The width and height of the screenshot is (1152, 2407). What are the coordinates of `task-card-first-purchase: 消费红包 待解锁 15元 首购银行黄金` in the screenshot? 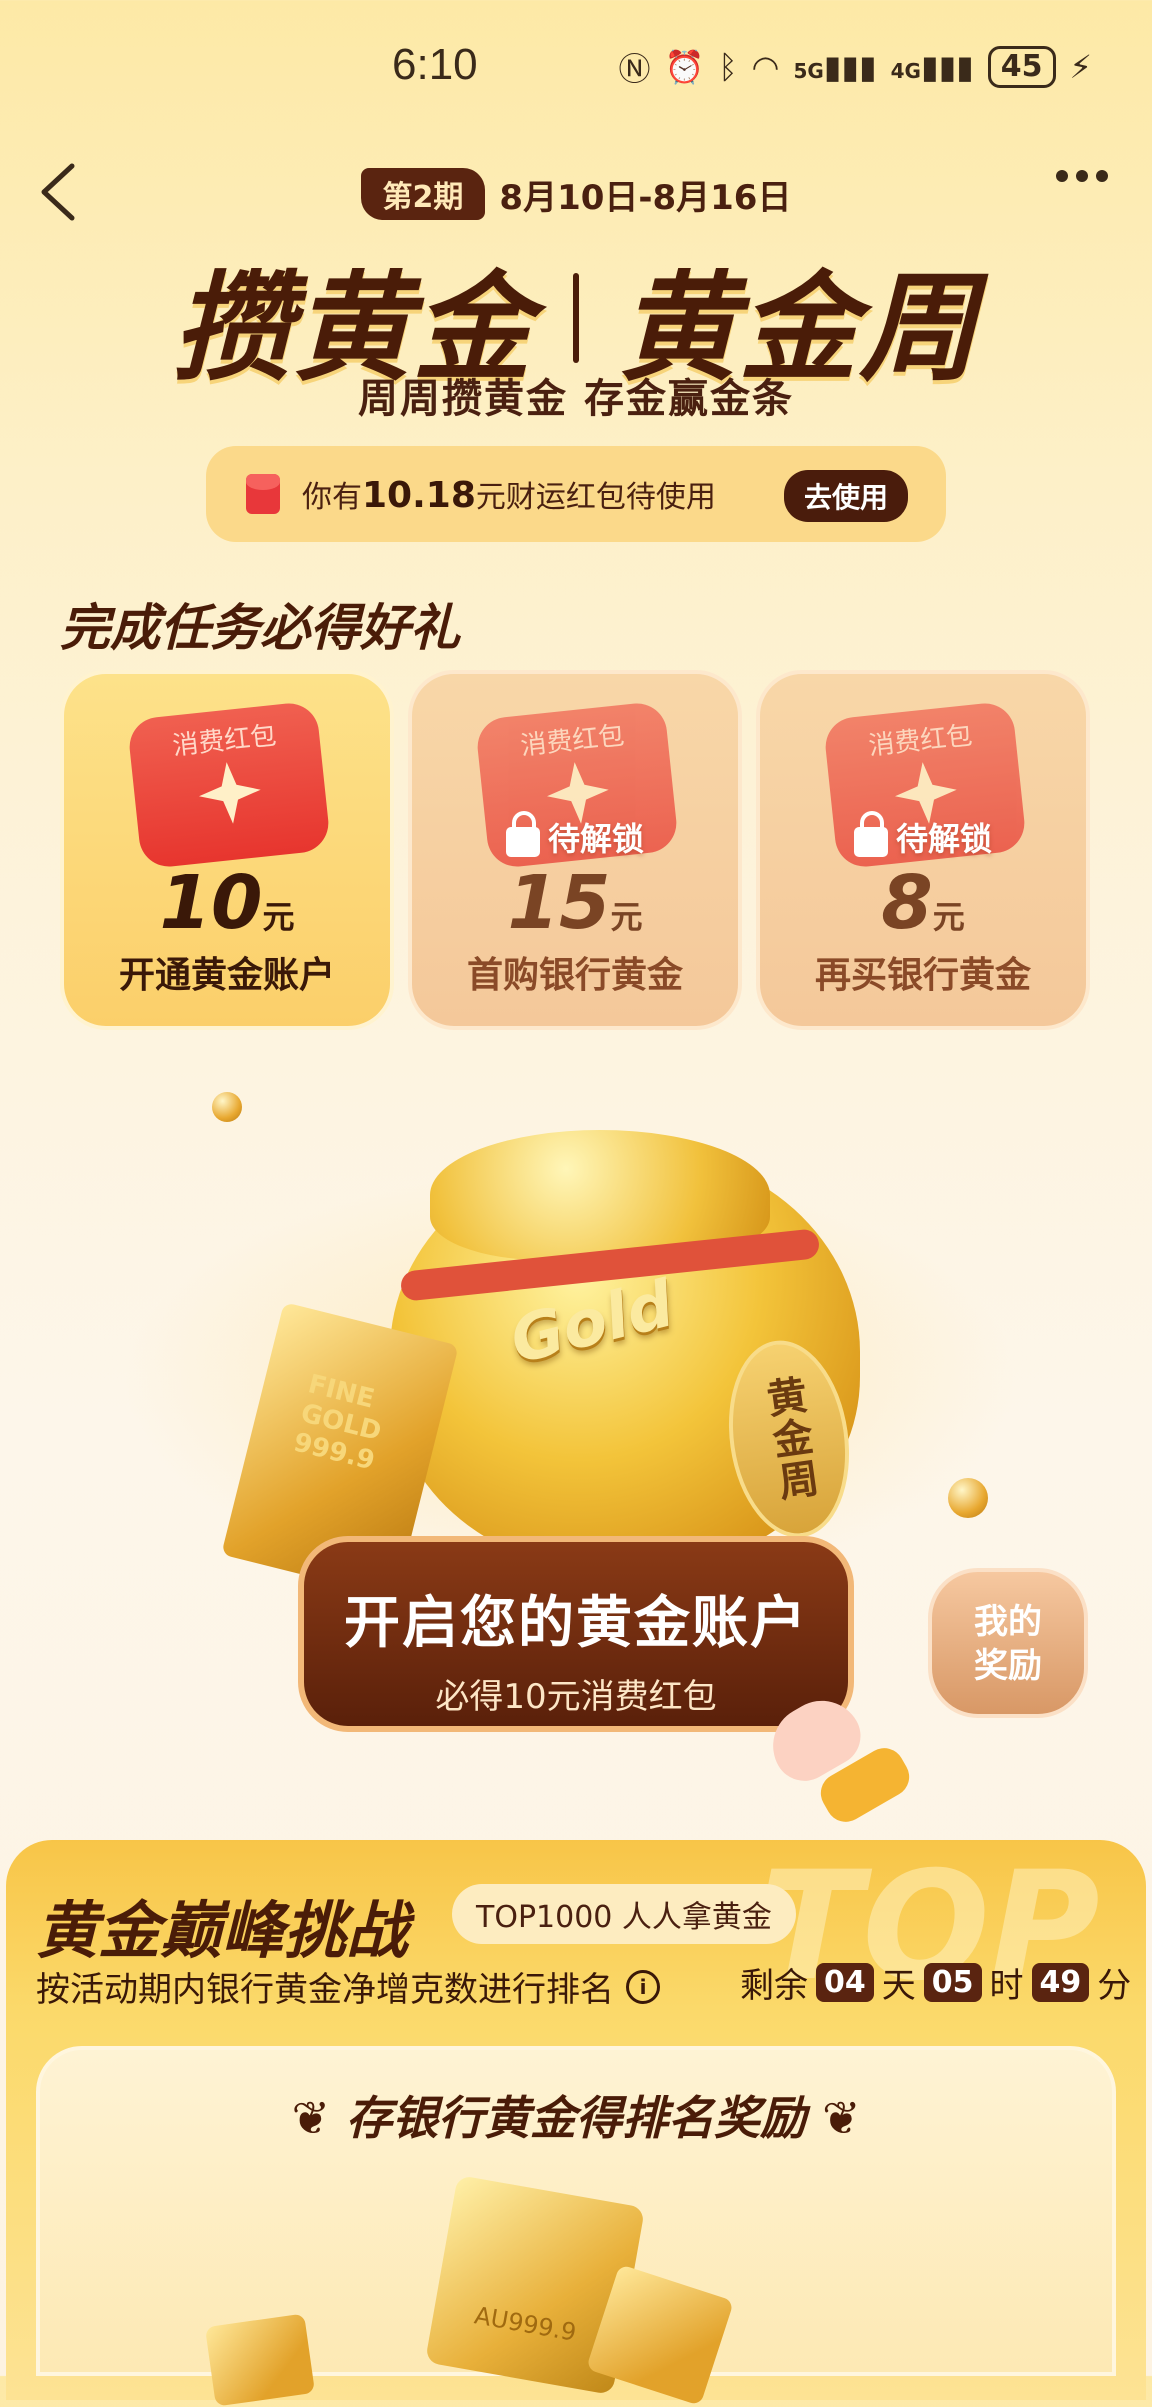 It's located at (575, 850).